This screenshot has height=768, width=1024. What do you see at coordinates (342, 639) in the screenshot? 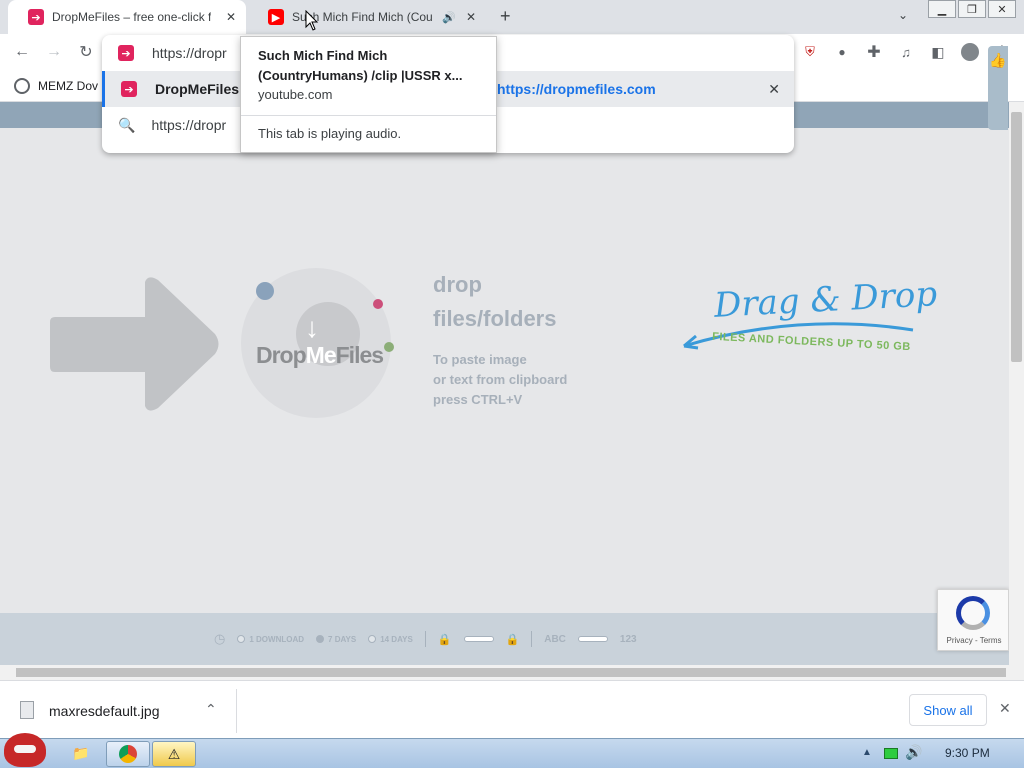
I see `option-label: 7 DAYS` at bounding box center [342, 639].